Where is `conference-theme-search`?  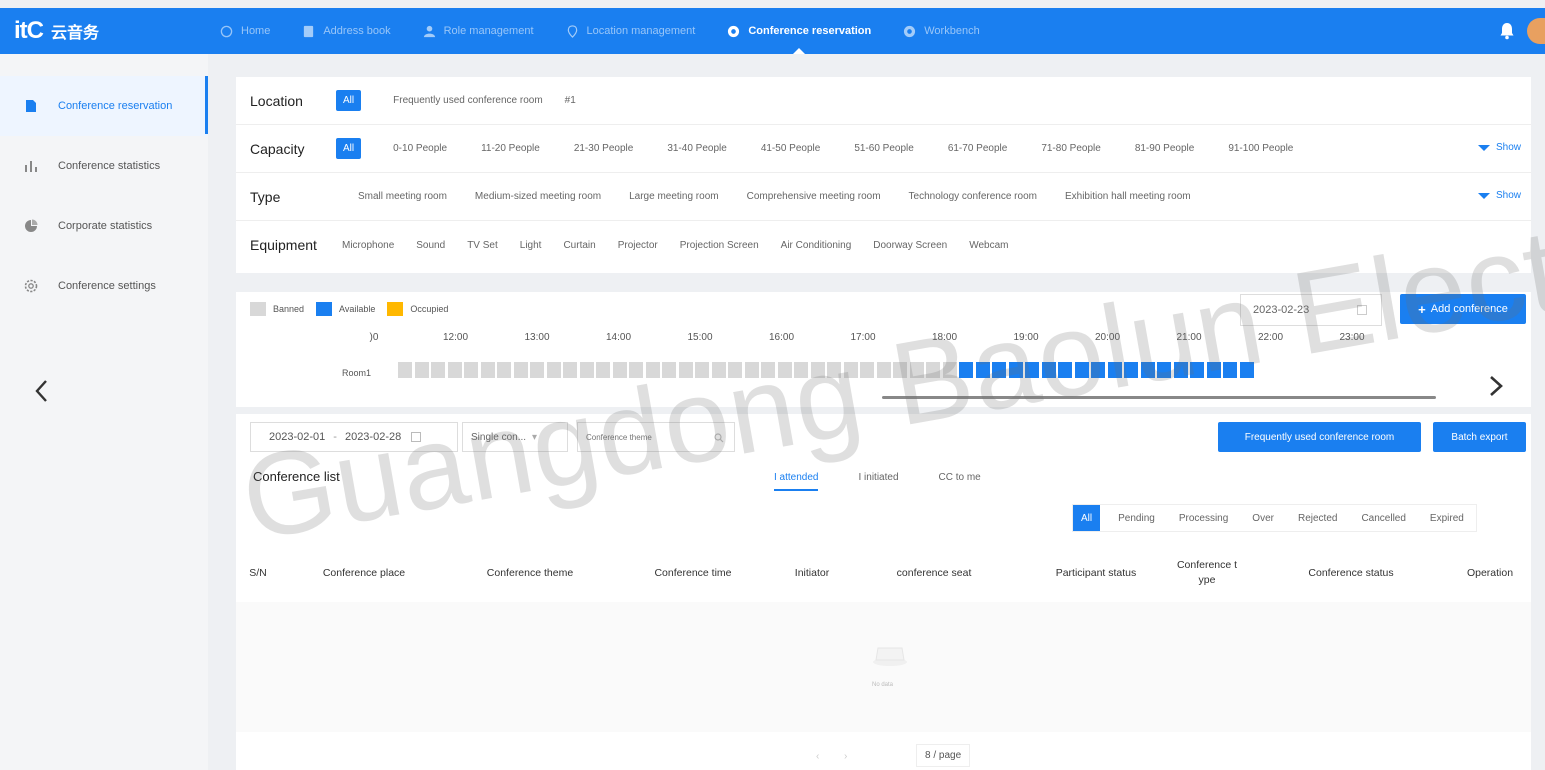
conference-theme-search is located at coordinates (656, 437).